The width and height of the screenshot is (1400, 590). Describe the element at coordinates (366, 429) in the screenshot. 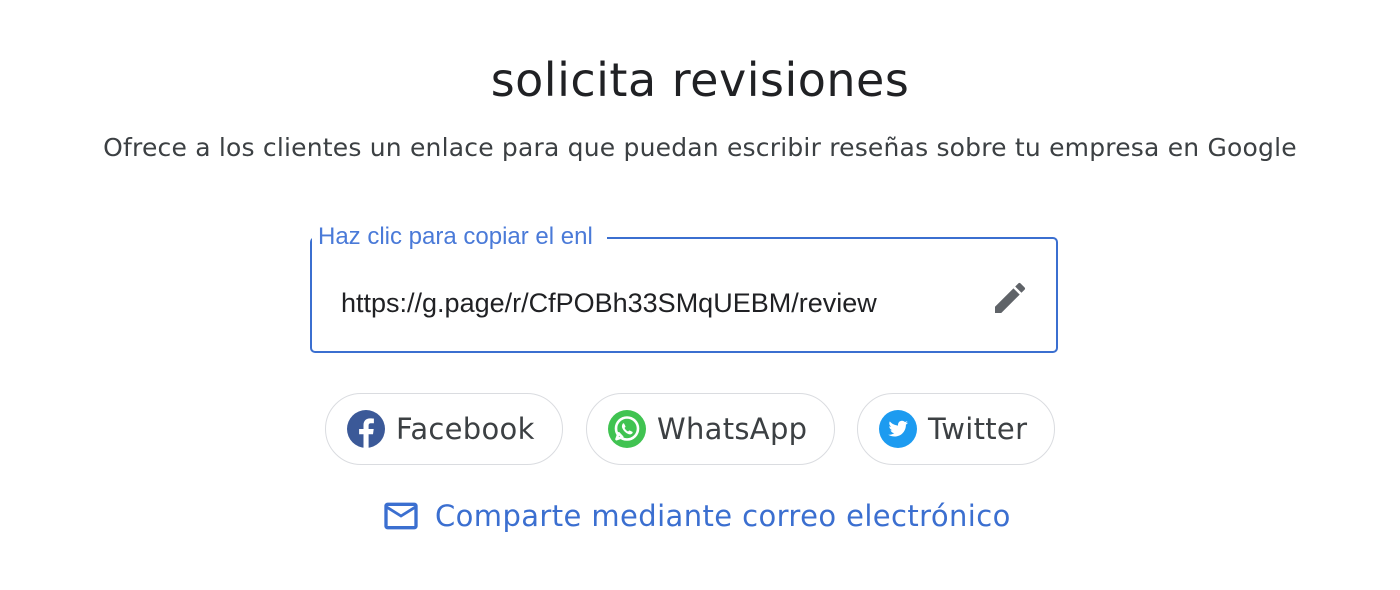

I see `facebook-icon` at that location.